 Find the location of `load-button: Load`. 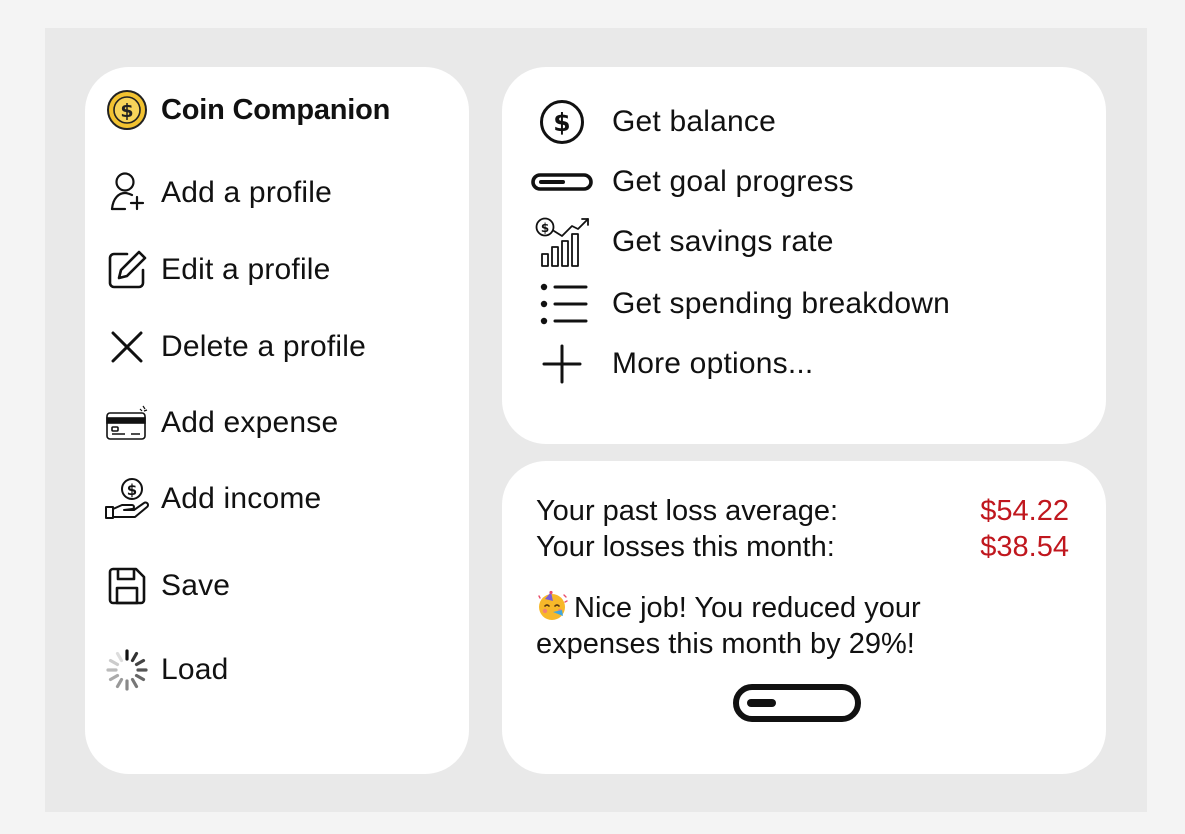

load-button: Load is located at coordinates (166, 670).